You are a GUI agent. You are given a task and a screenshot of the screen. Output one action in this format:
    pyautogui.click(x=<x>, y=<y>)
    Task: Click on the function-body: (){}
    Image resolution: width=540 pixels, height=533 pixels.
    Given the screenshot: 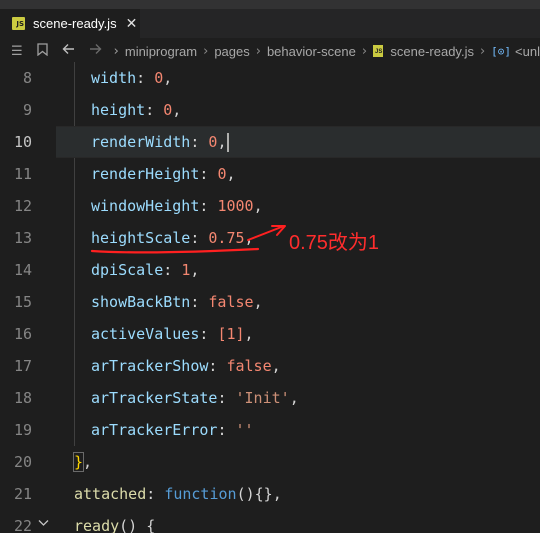 What is the action you would take?
    pyautogui.click(x=254, y=494)
    